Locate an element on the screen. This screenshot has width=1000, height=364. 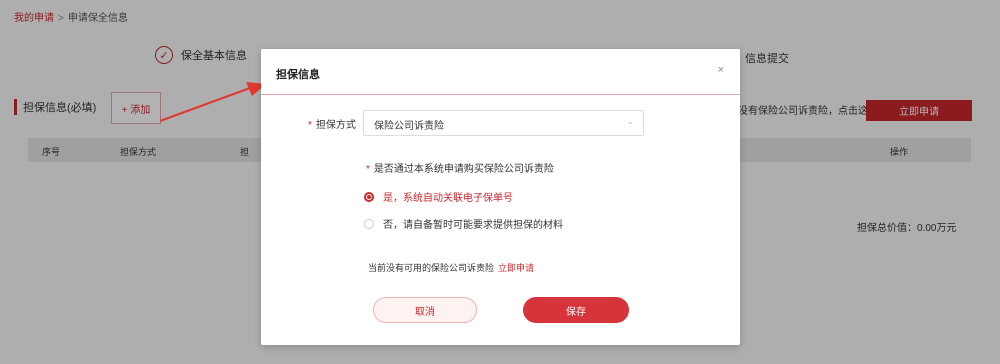
option-no: 否，请自备暂时可能要求提供担保的材料 is located at coordinates (463, 223).